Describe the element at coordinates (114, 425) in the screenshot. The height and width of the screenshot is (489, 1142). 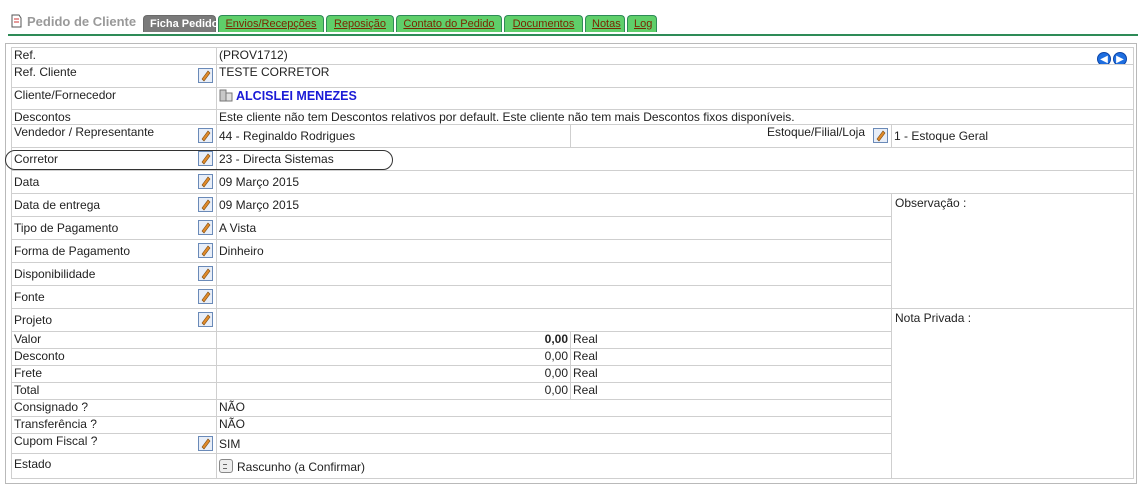
I see `transferencia-label: Transferência ?` at that location.